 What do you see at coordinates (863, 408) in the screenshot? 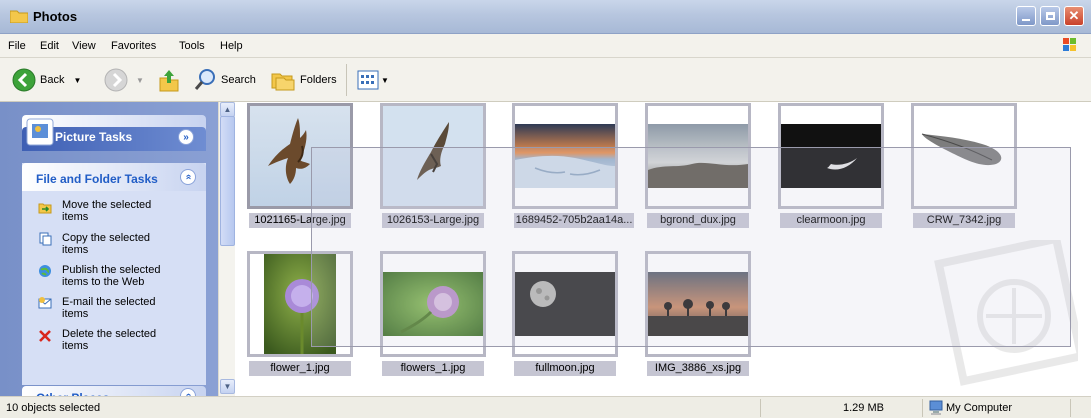
I see `status-size: 1.29 MB` at bounding box center [863, 408].